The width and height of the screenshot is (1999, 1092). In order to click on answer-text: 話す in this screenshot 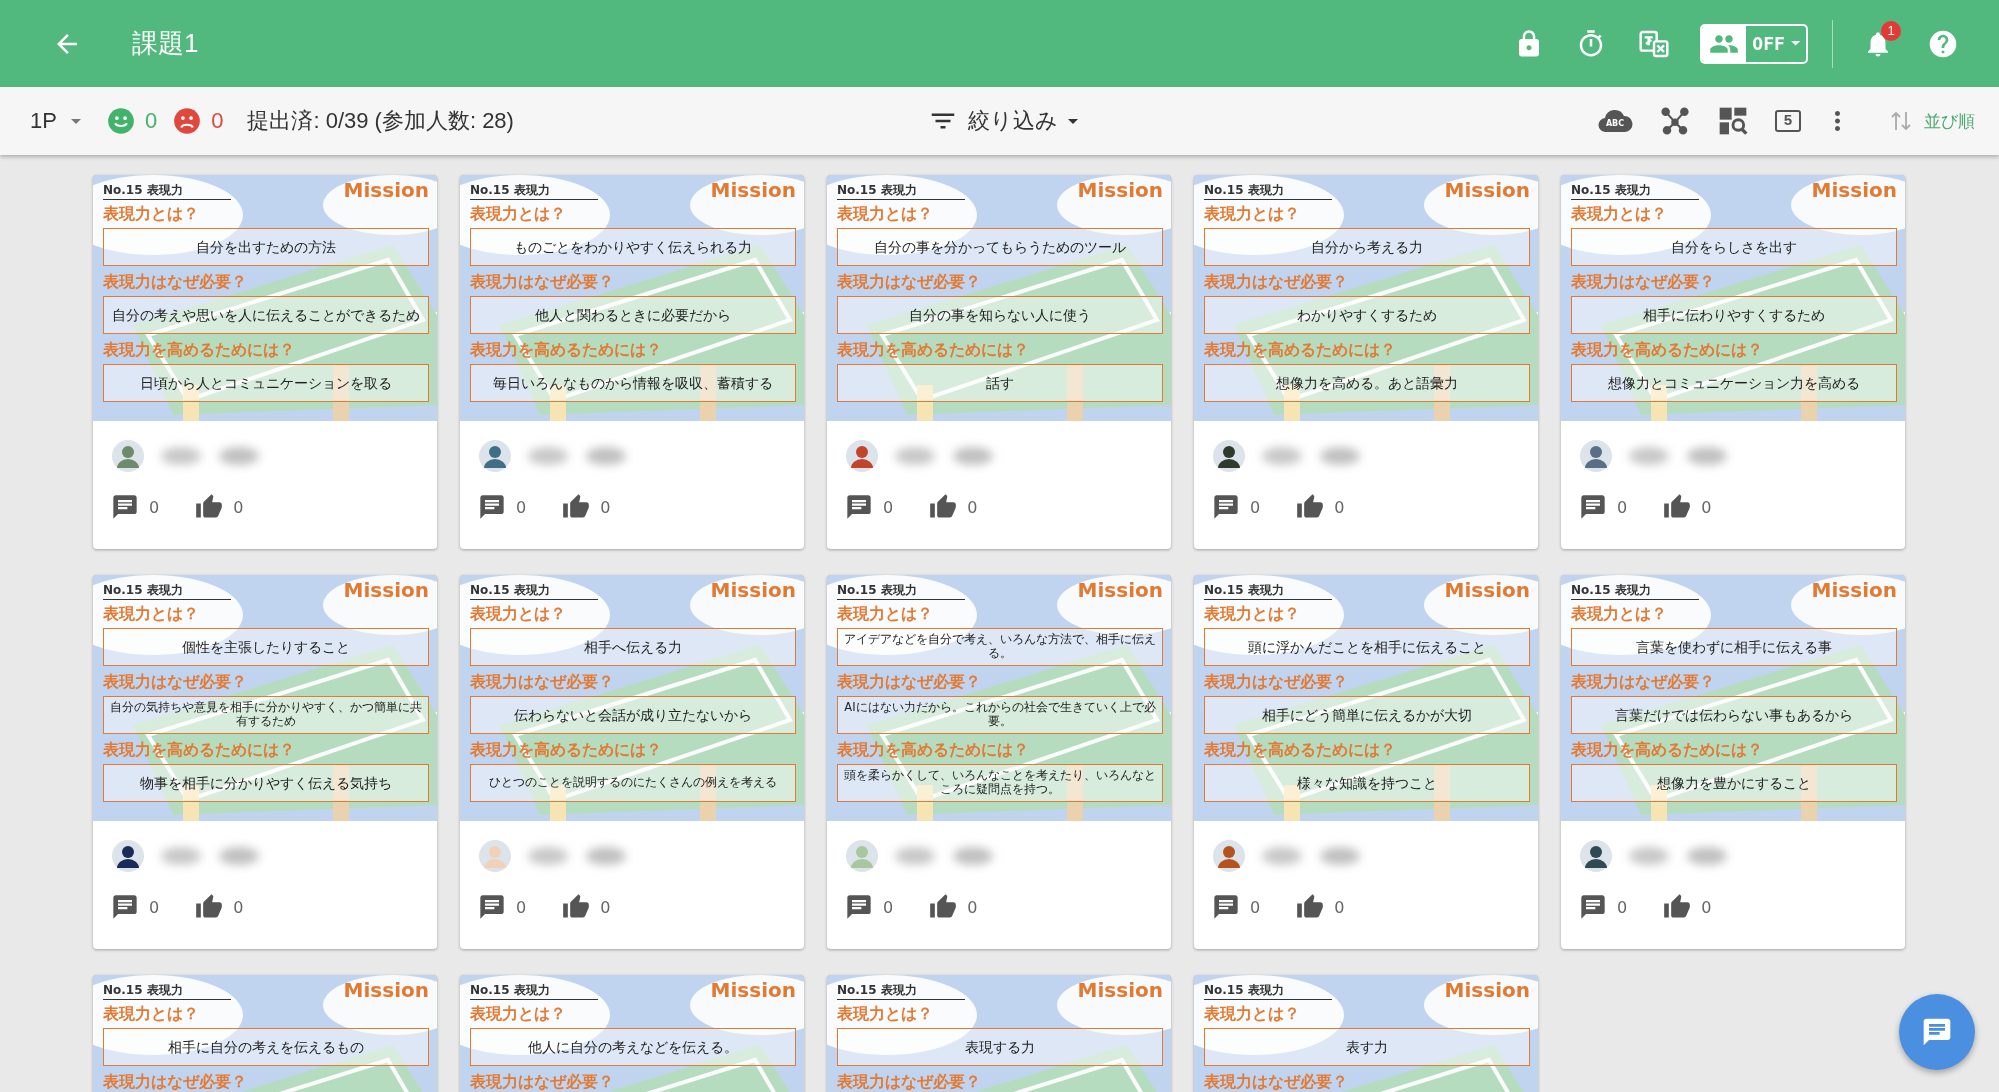, I will do `click(1000, 383)`.